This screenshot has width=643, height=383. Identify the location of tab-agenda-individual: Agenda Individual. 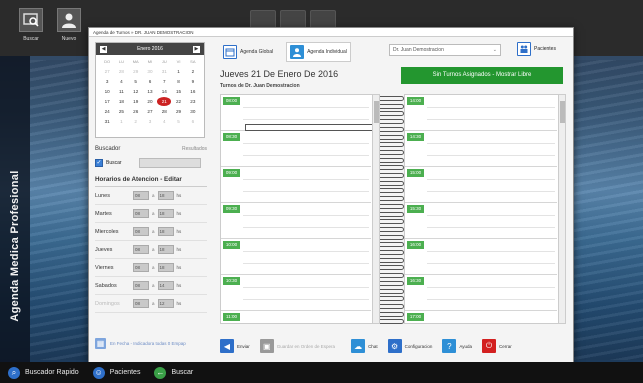
(318, 52).